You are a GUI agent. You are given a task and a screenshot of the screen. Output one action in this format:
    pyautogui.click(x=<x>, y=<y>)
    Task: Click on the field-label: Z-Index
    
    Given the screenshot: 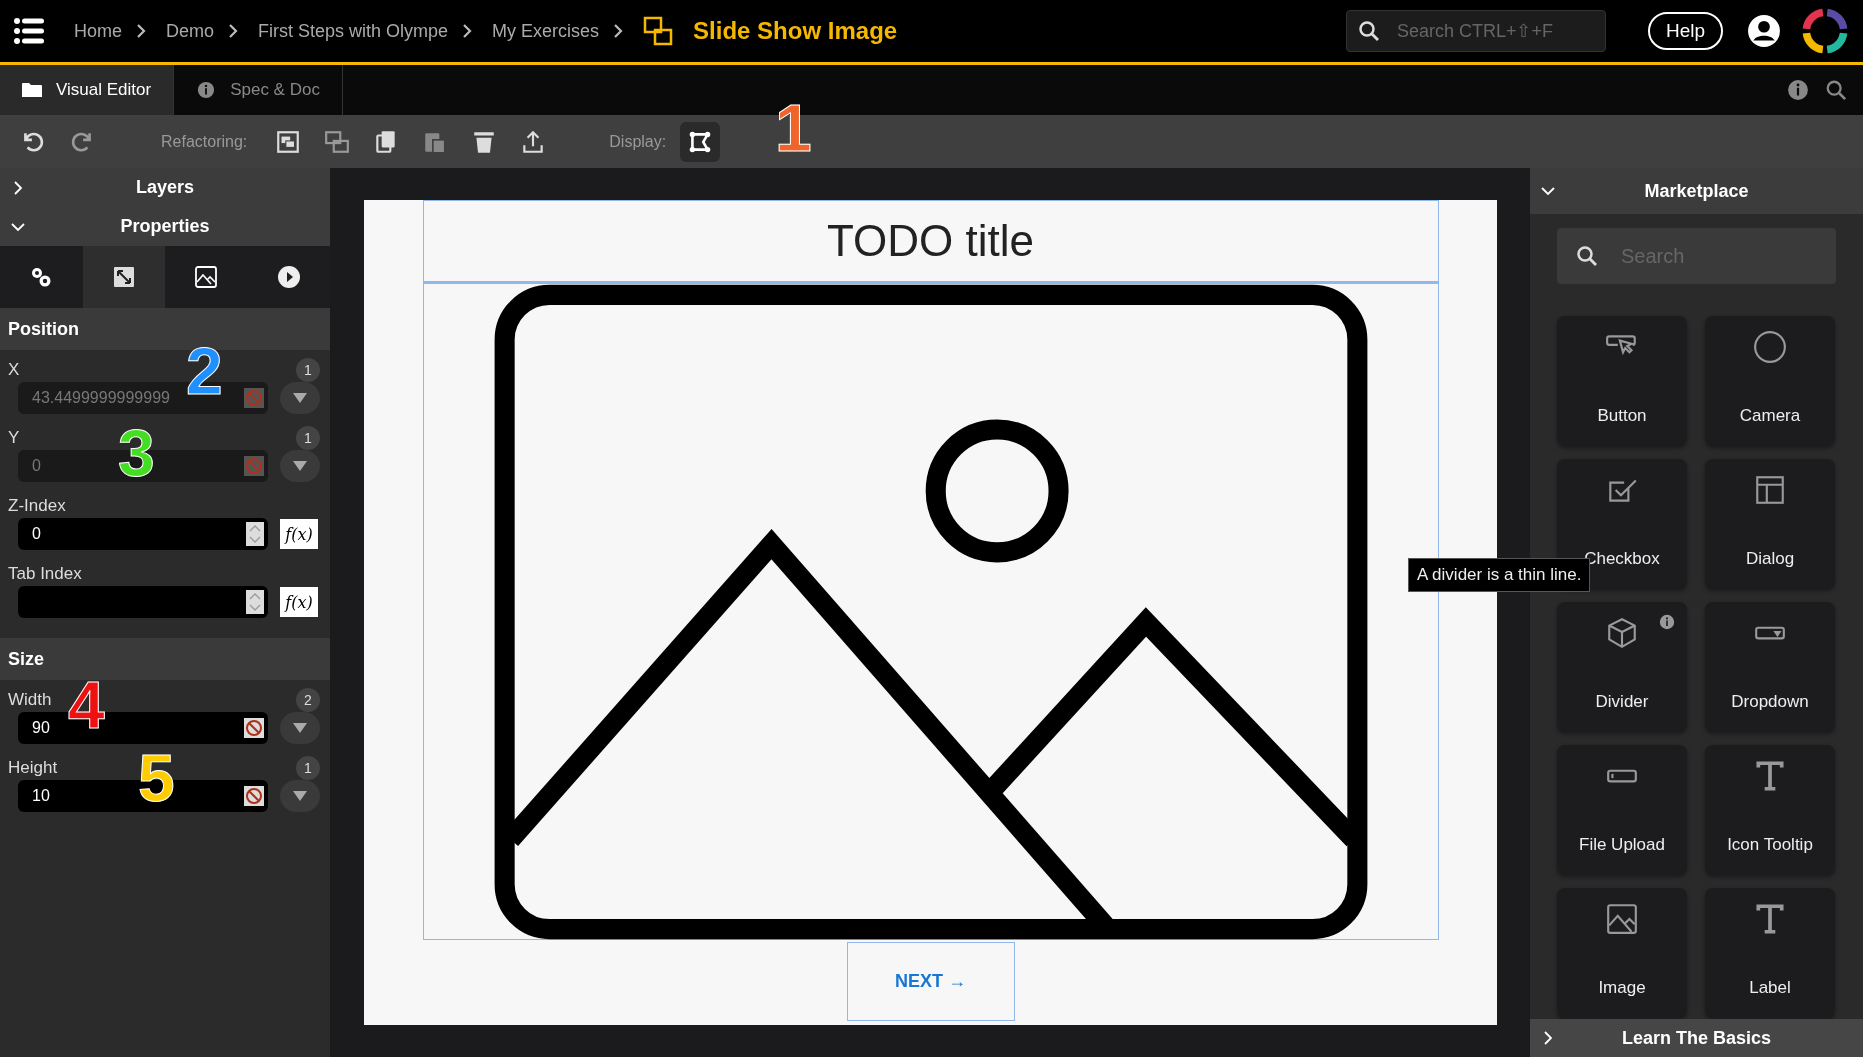 What is the action you would take?
    pyautogui.click(x=37, y=506)
    